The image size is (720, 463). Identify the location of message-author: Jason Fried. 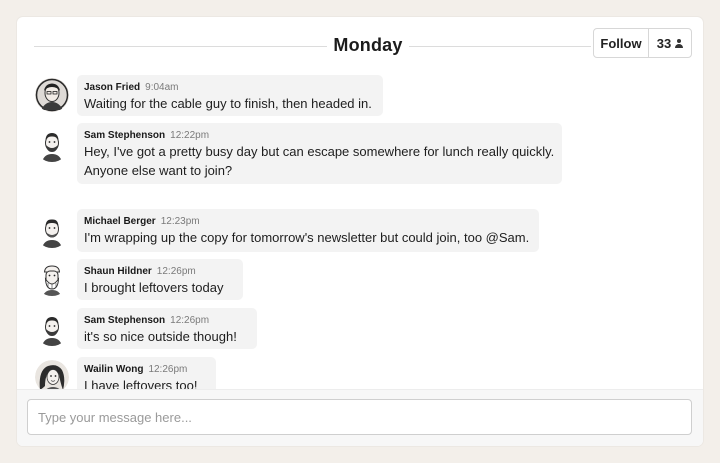
(112, 87).